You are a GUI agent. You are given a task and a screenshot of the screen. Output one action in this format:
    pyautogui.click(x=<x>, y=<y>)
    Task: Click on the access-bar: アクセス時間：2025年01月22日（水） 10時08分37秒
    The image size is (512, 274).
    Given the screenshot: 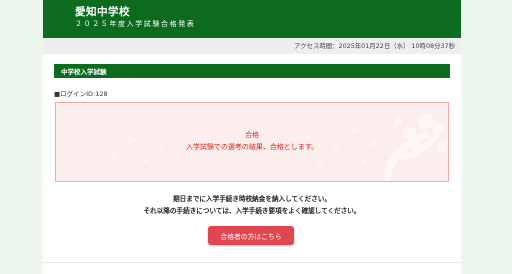 What is the action you would take?
    pyautogui.click(x=252, y=46)
    